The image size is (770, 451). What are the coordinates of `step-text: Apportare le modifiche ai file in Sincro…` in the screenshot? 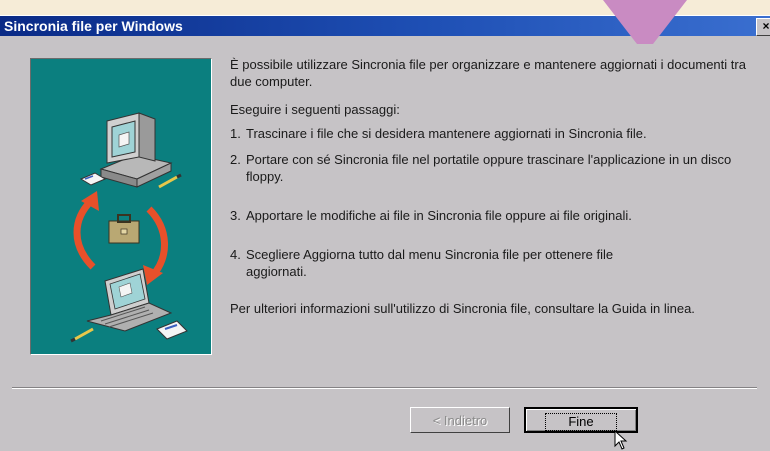 It's located at (439, 215).